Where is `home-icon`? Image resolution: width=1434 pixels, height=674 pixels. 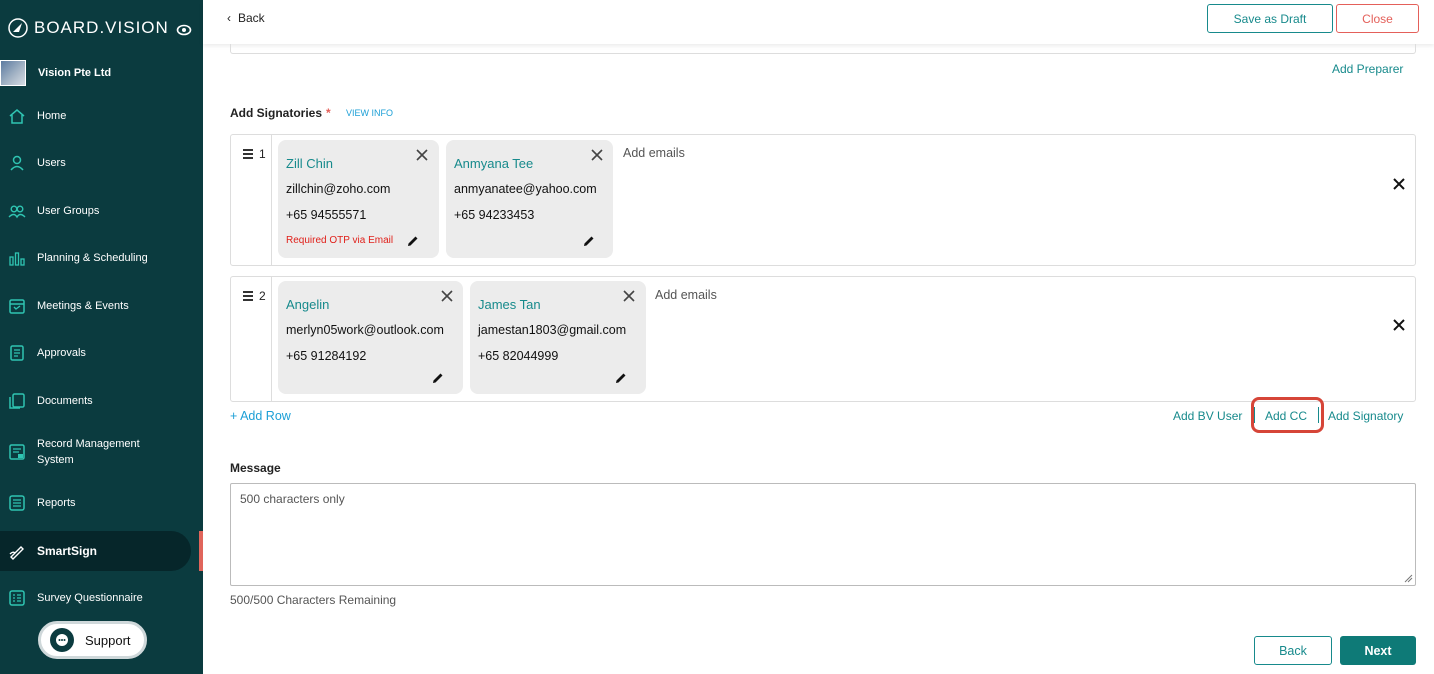 home-icon is located at coordinates (17, 116).